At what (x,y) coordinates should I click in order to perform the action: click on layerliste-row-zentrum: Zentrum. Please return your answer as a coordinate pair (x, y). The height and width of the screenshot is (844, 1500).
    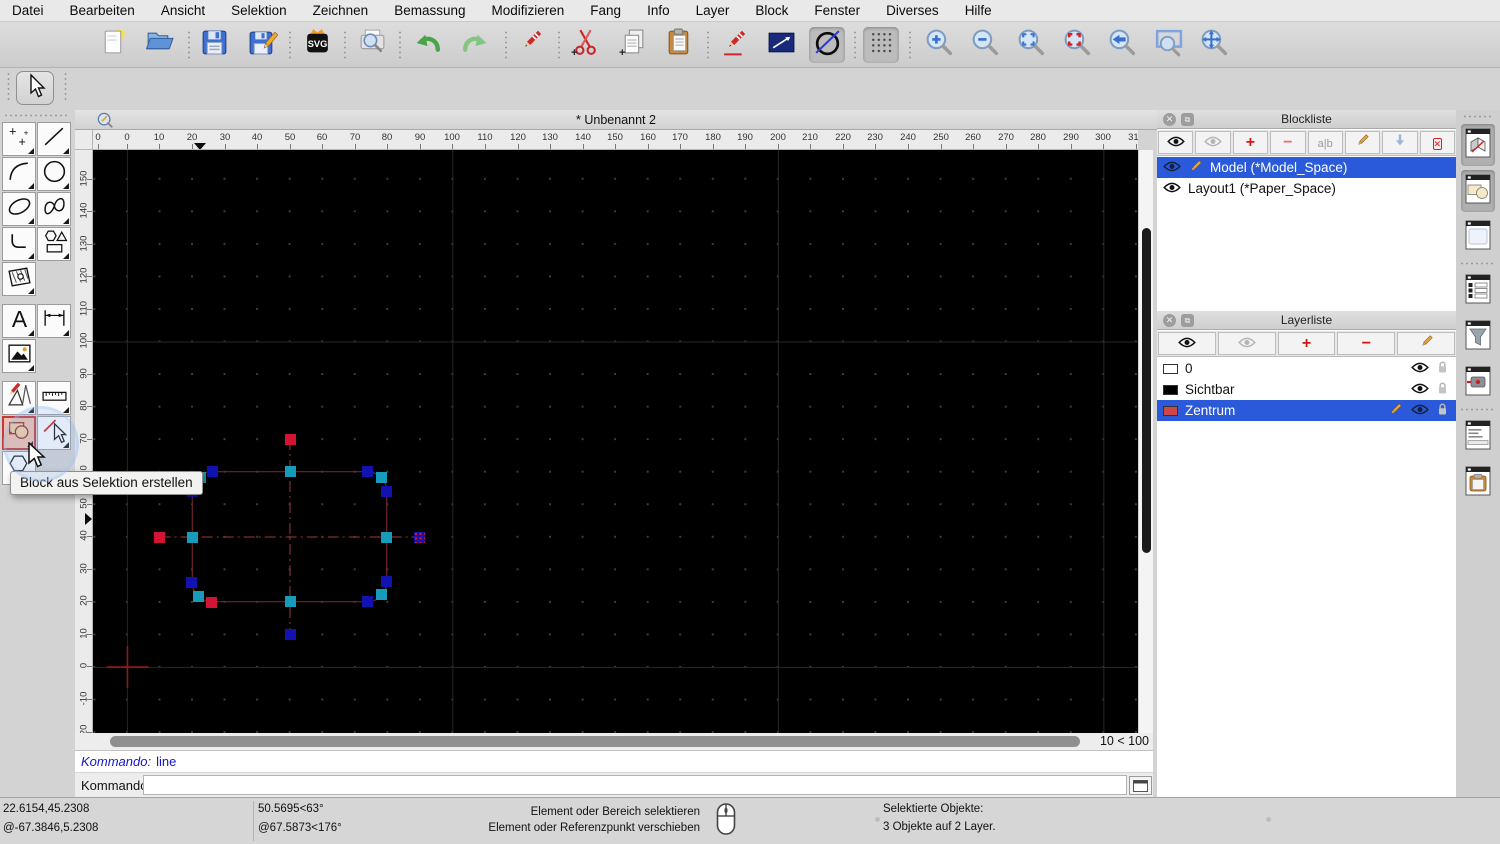
    Looking at the image, I should click on (1306, 410).